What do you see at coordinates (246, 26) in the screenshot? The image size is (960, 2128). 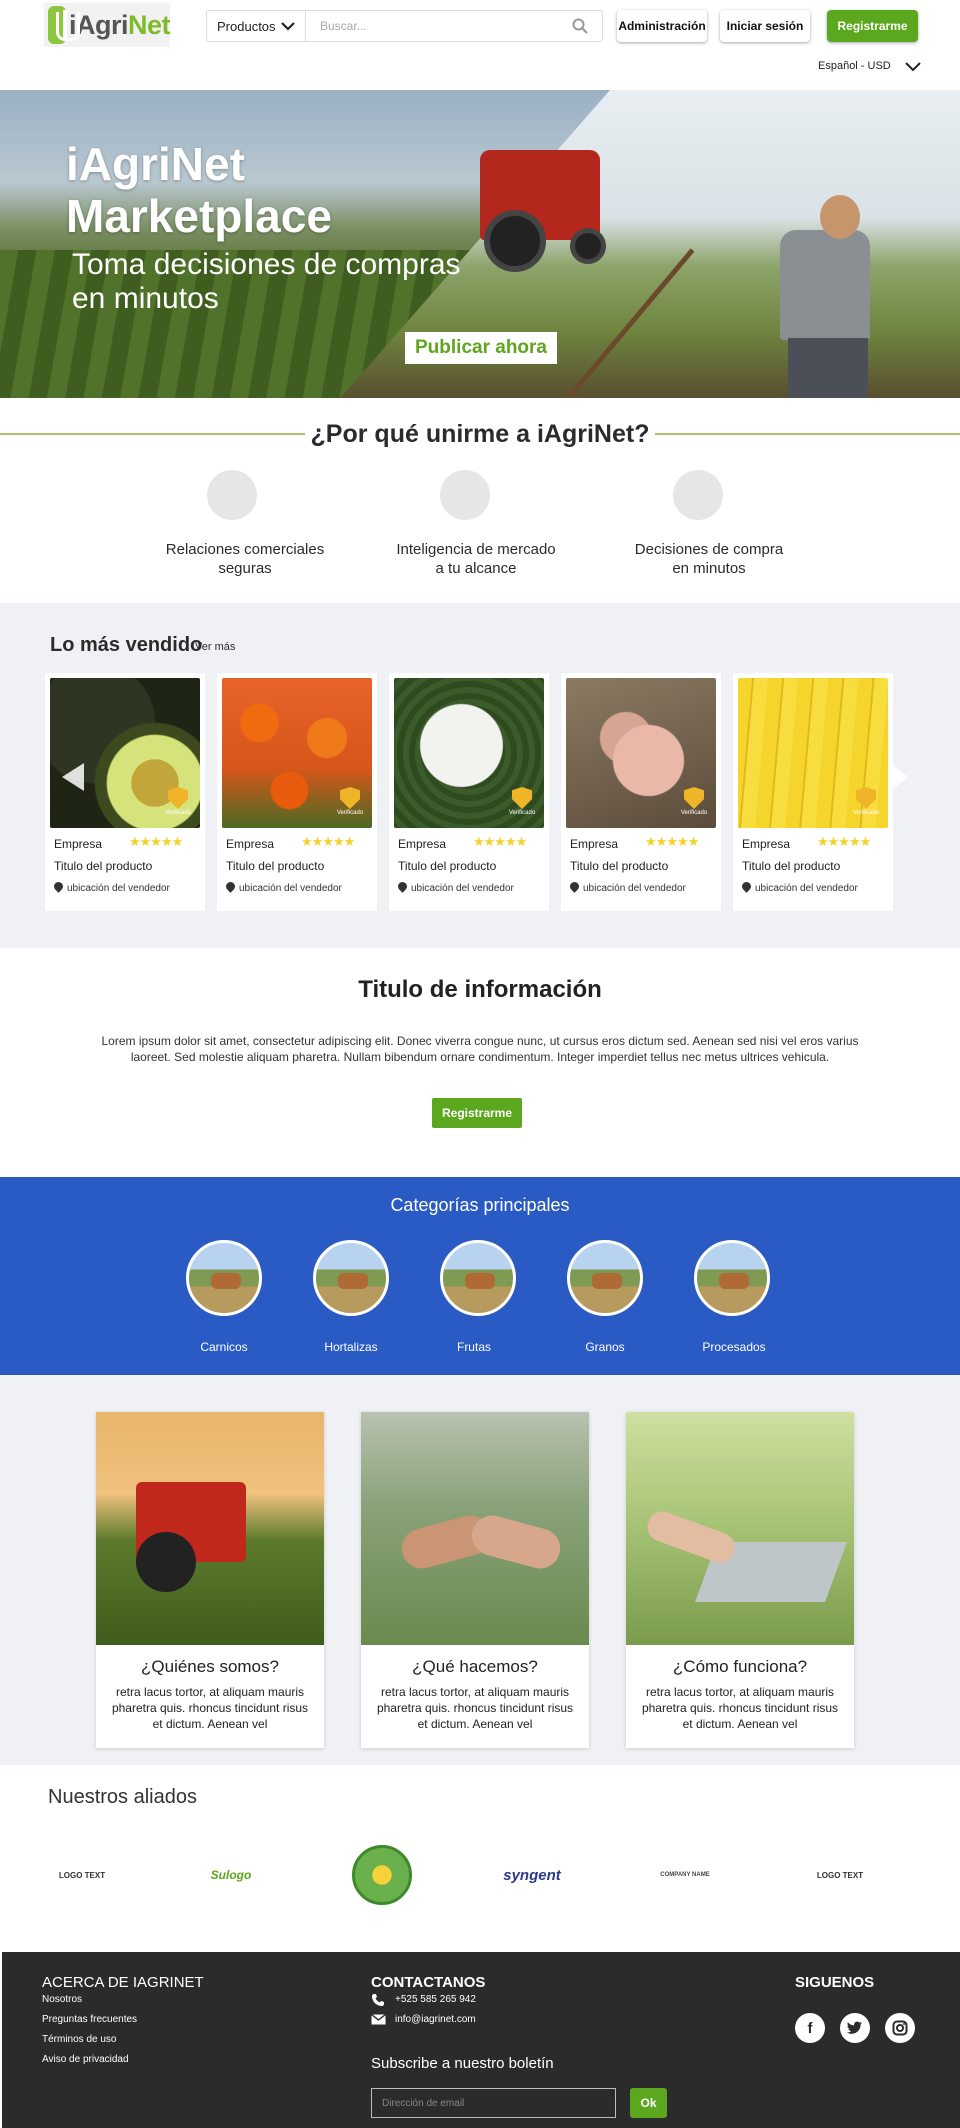 I see `products-dropdown-label: Productos` at bounding box center [246, 26].